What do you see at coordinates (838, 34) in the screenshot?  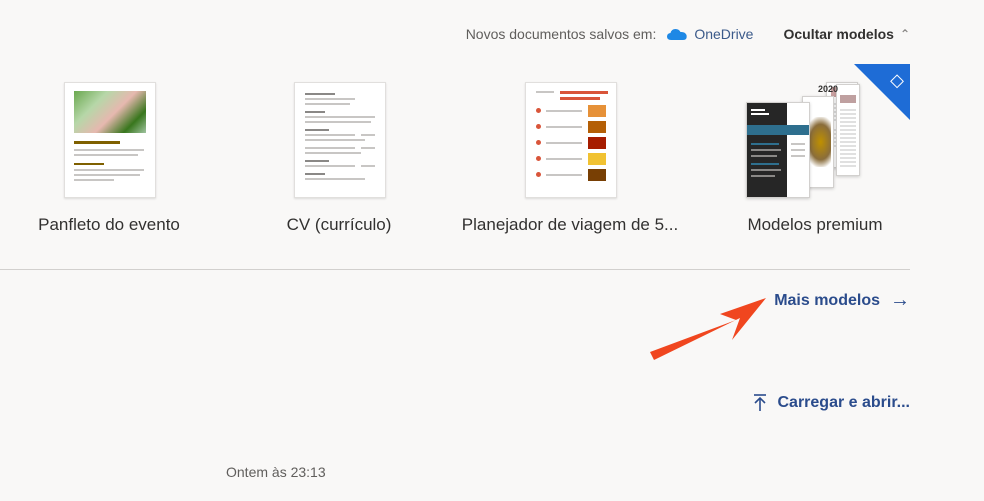 I see `hide-templates-label: Ocultar modelos` at bounding box center [838, 34].